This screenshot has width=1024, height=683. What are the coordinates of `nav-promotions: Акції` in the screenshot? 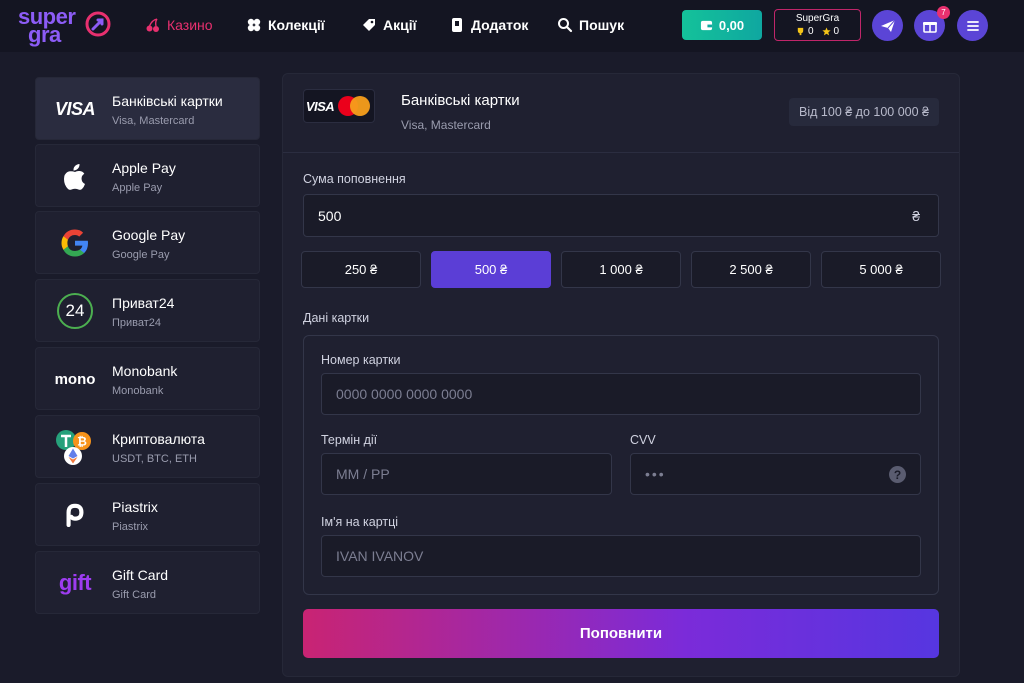 It's located at (389, 25).